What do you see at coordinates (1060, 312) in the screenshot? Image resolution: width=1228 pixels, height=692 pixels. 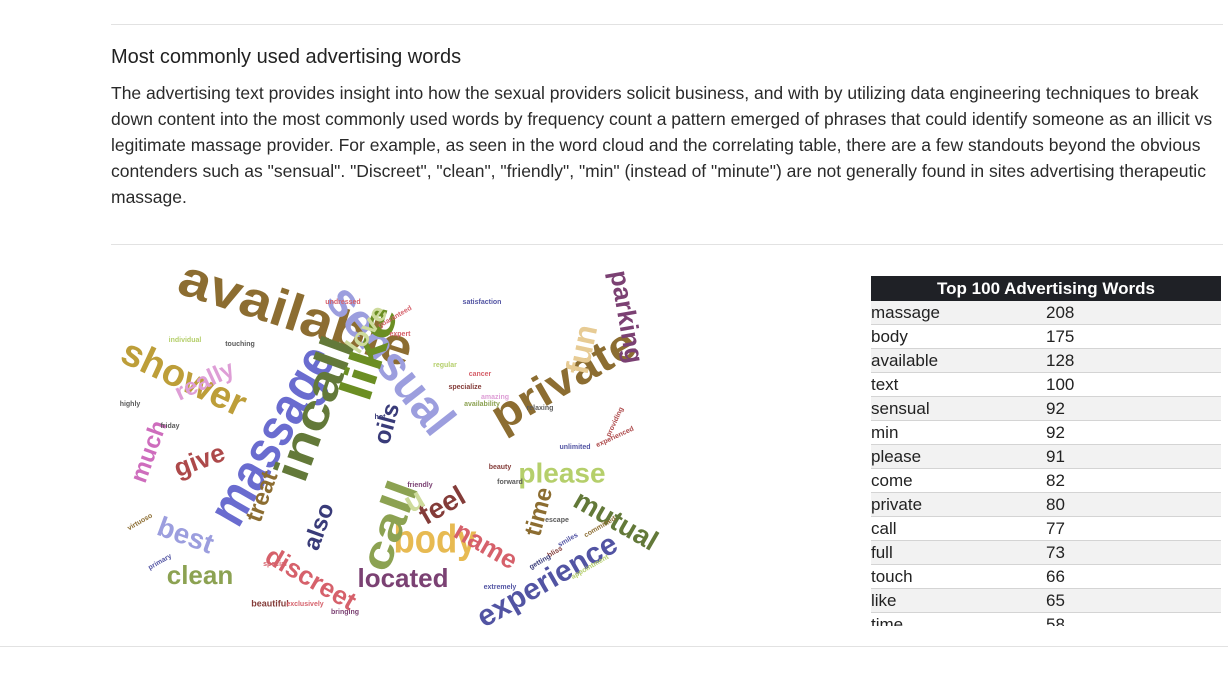 I see `count-cell: 208` at bounding box center [1060, 312].